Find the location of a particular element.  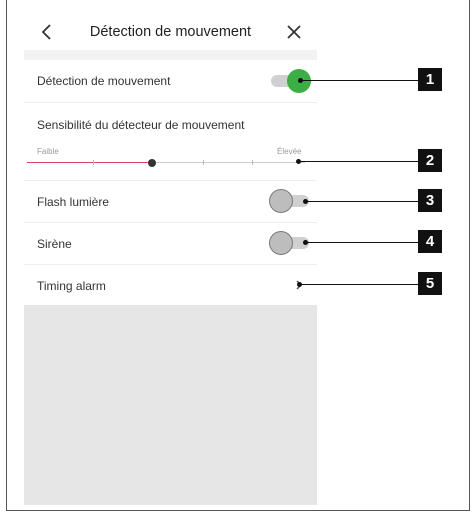

motion-detection-label: Détection de mouvement is located at coordinates (104, 81).